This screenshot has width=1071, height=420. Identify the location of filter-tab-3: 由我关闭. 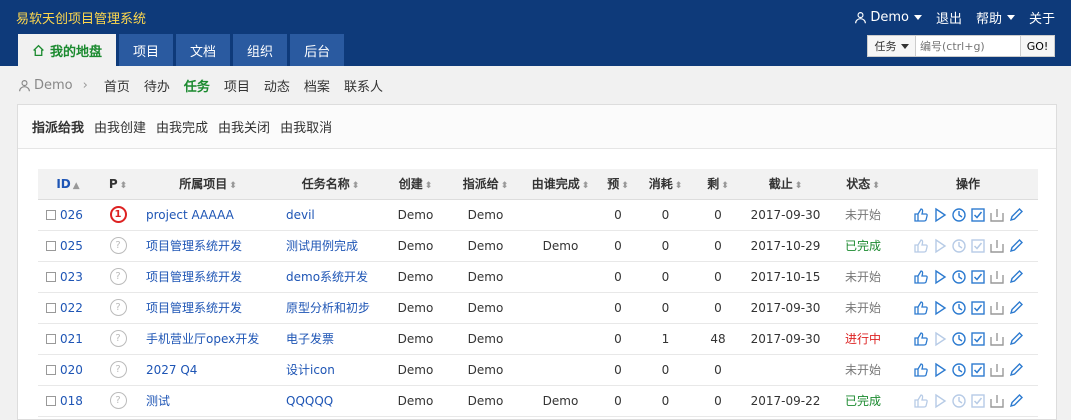
(244, 126).